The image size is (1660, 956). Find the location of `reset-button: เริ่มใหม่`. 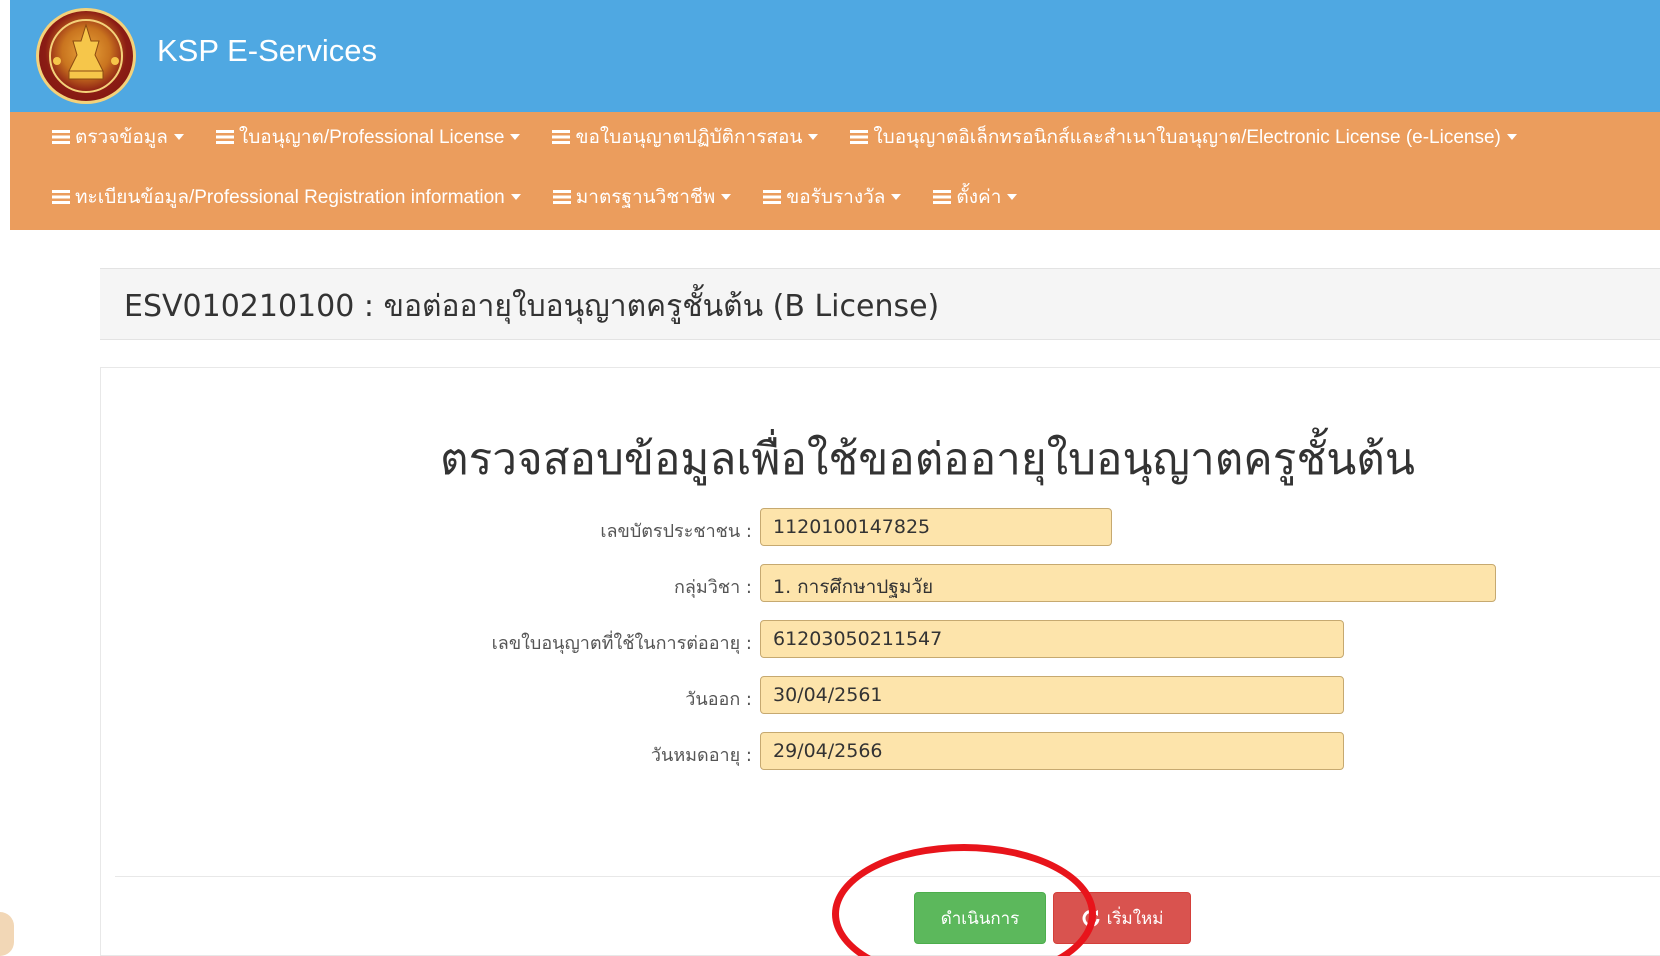

reset-button: เริ่มใหม่ is located at coordinates (1122, 918).